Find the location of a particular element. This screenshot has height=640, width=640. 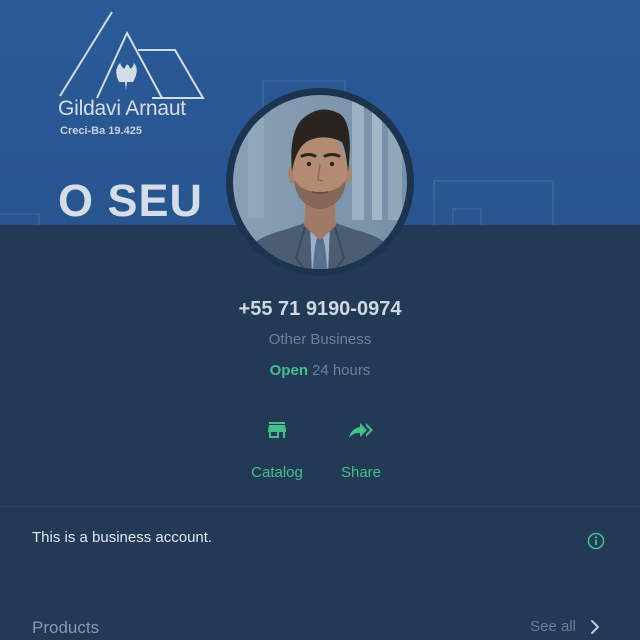

cover-headline: O SEU is located at coordinates (131, 200).